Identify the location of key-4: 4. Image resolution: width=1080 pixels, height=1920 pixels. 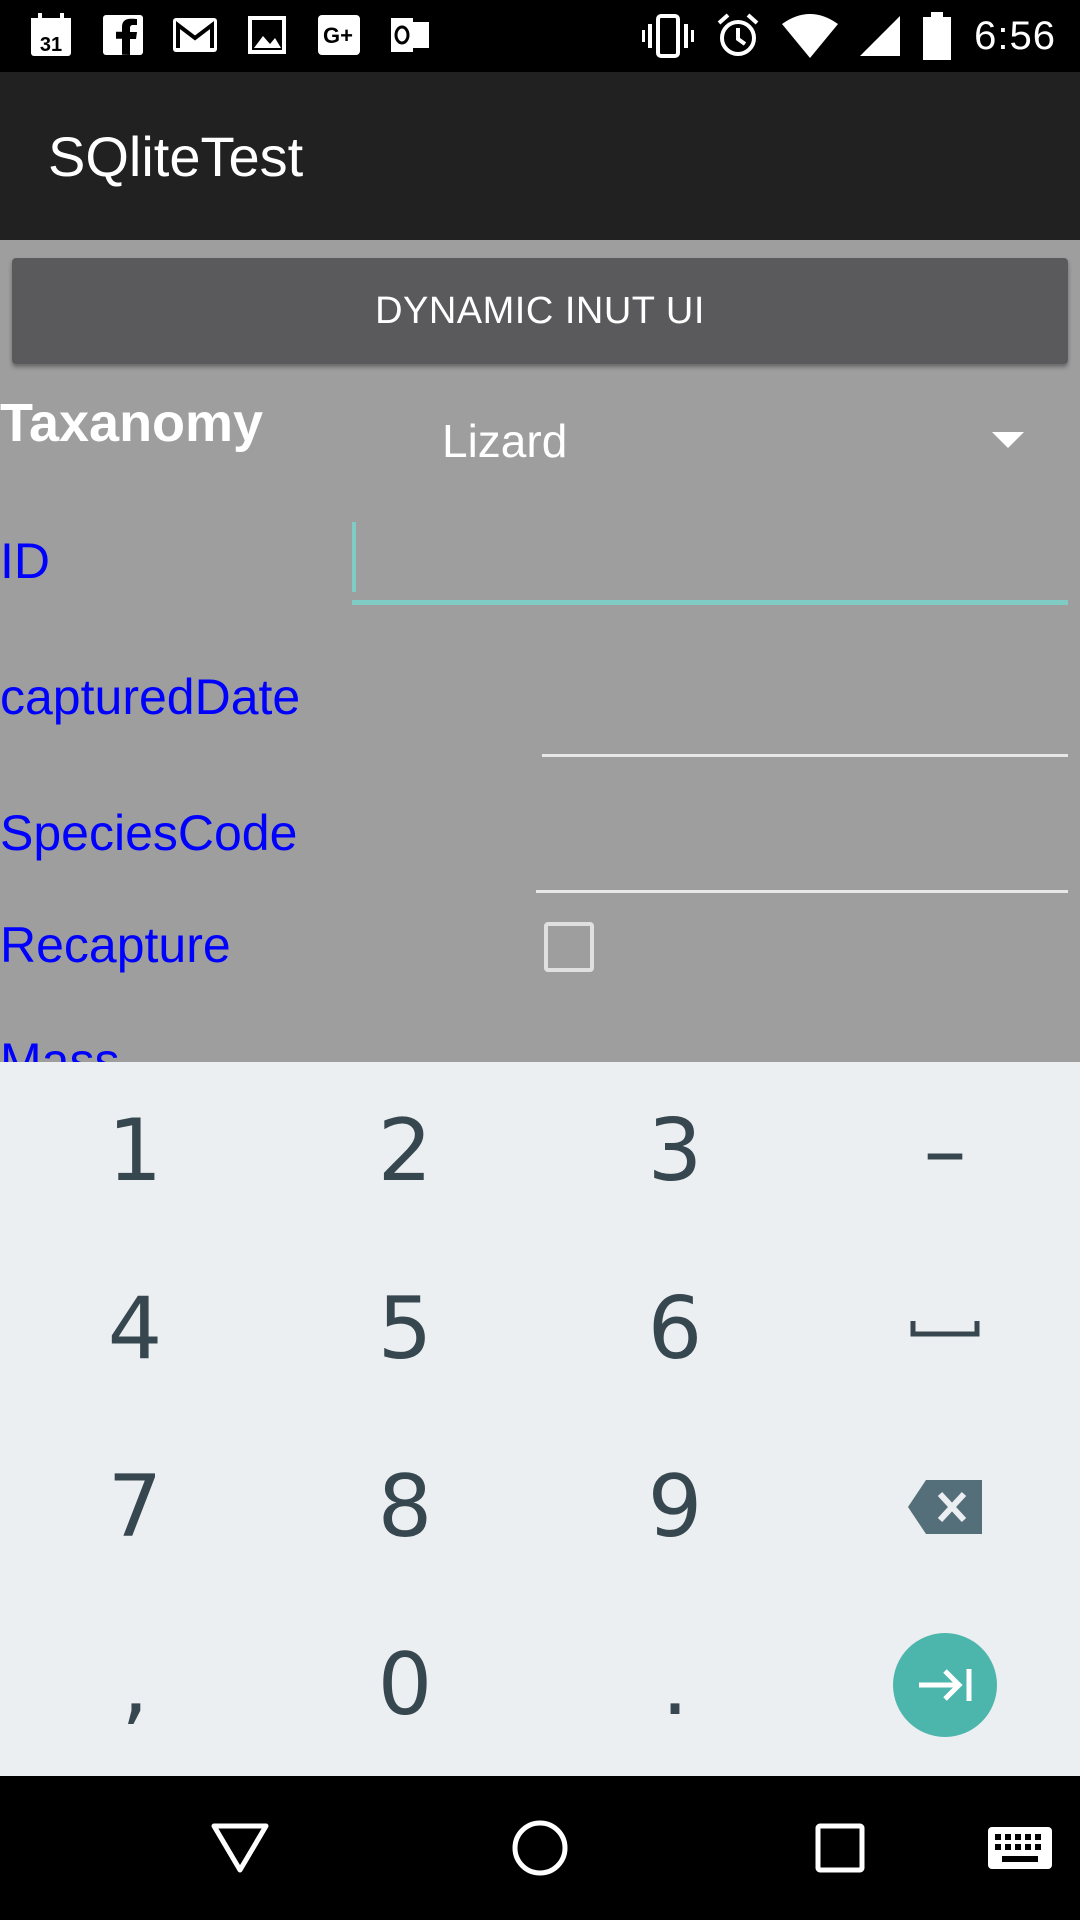
(135, 1329).